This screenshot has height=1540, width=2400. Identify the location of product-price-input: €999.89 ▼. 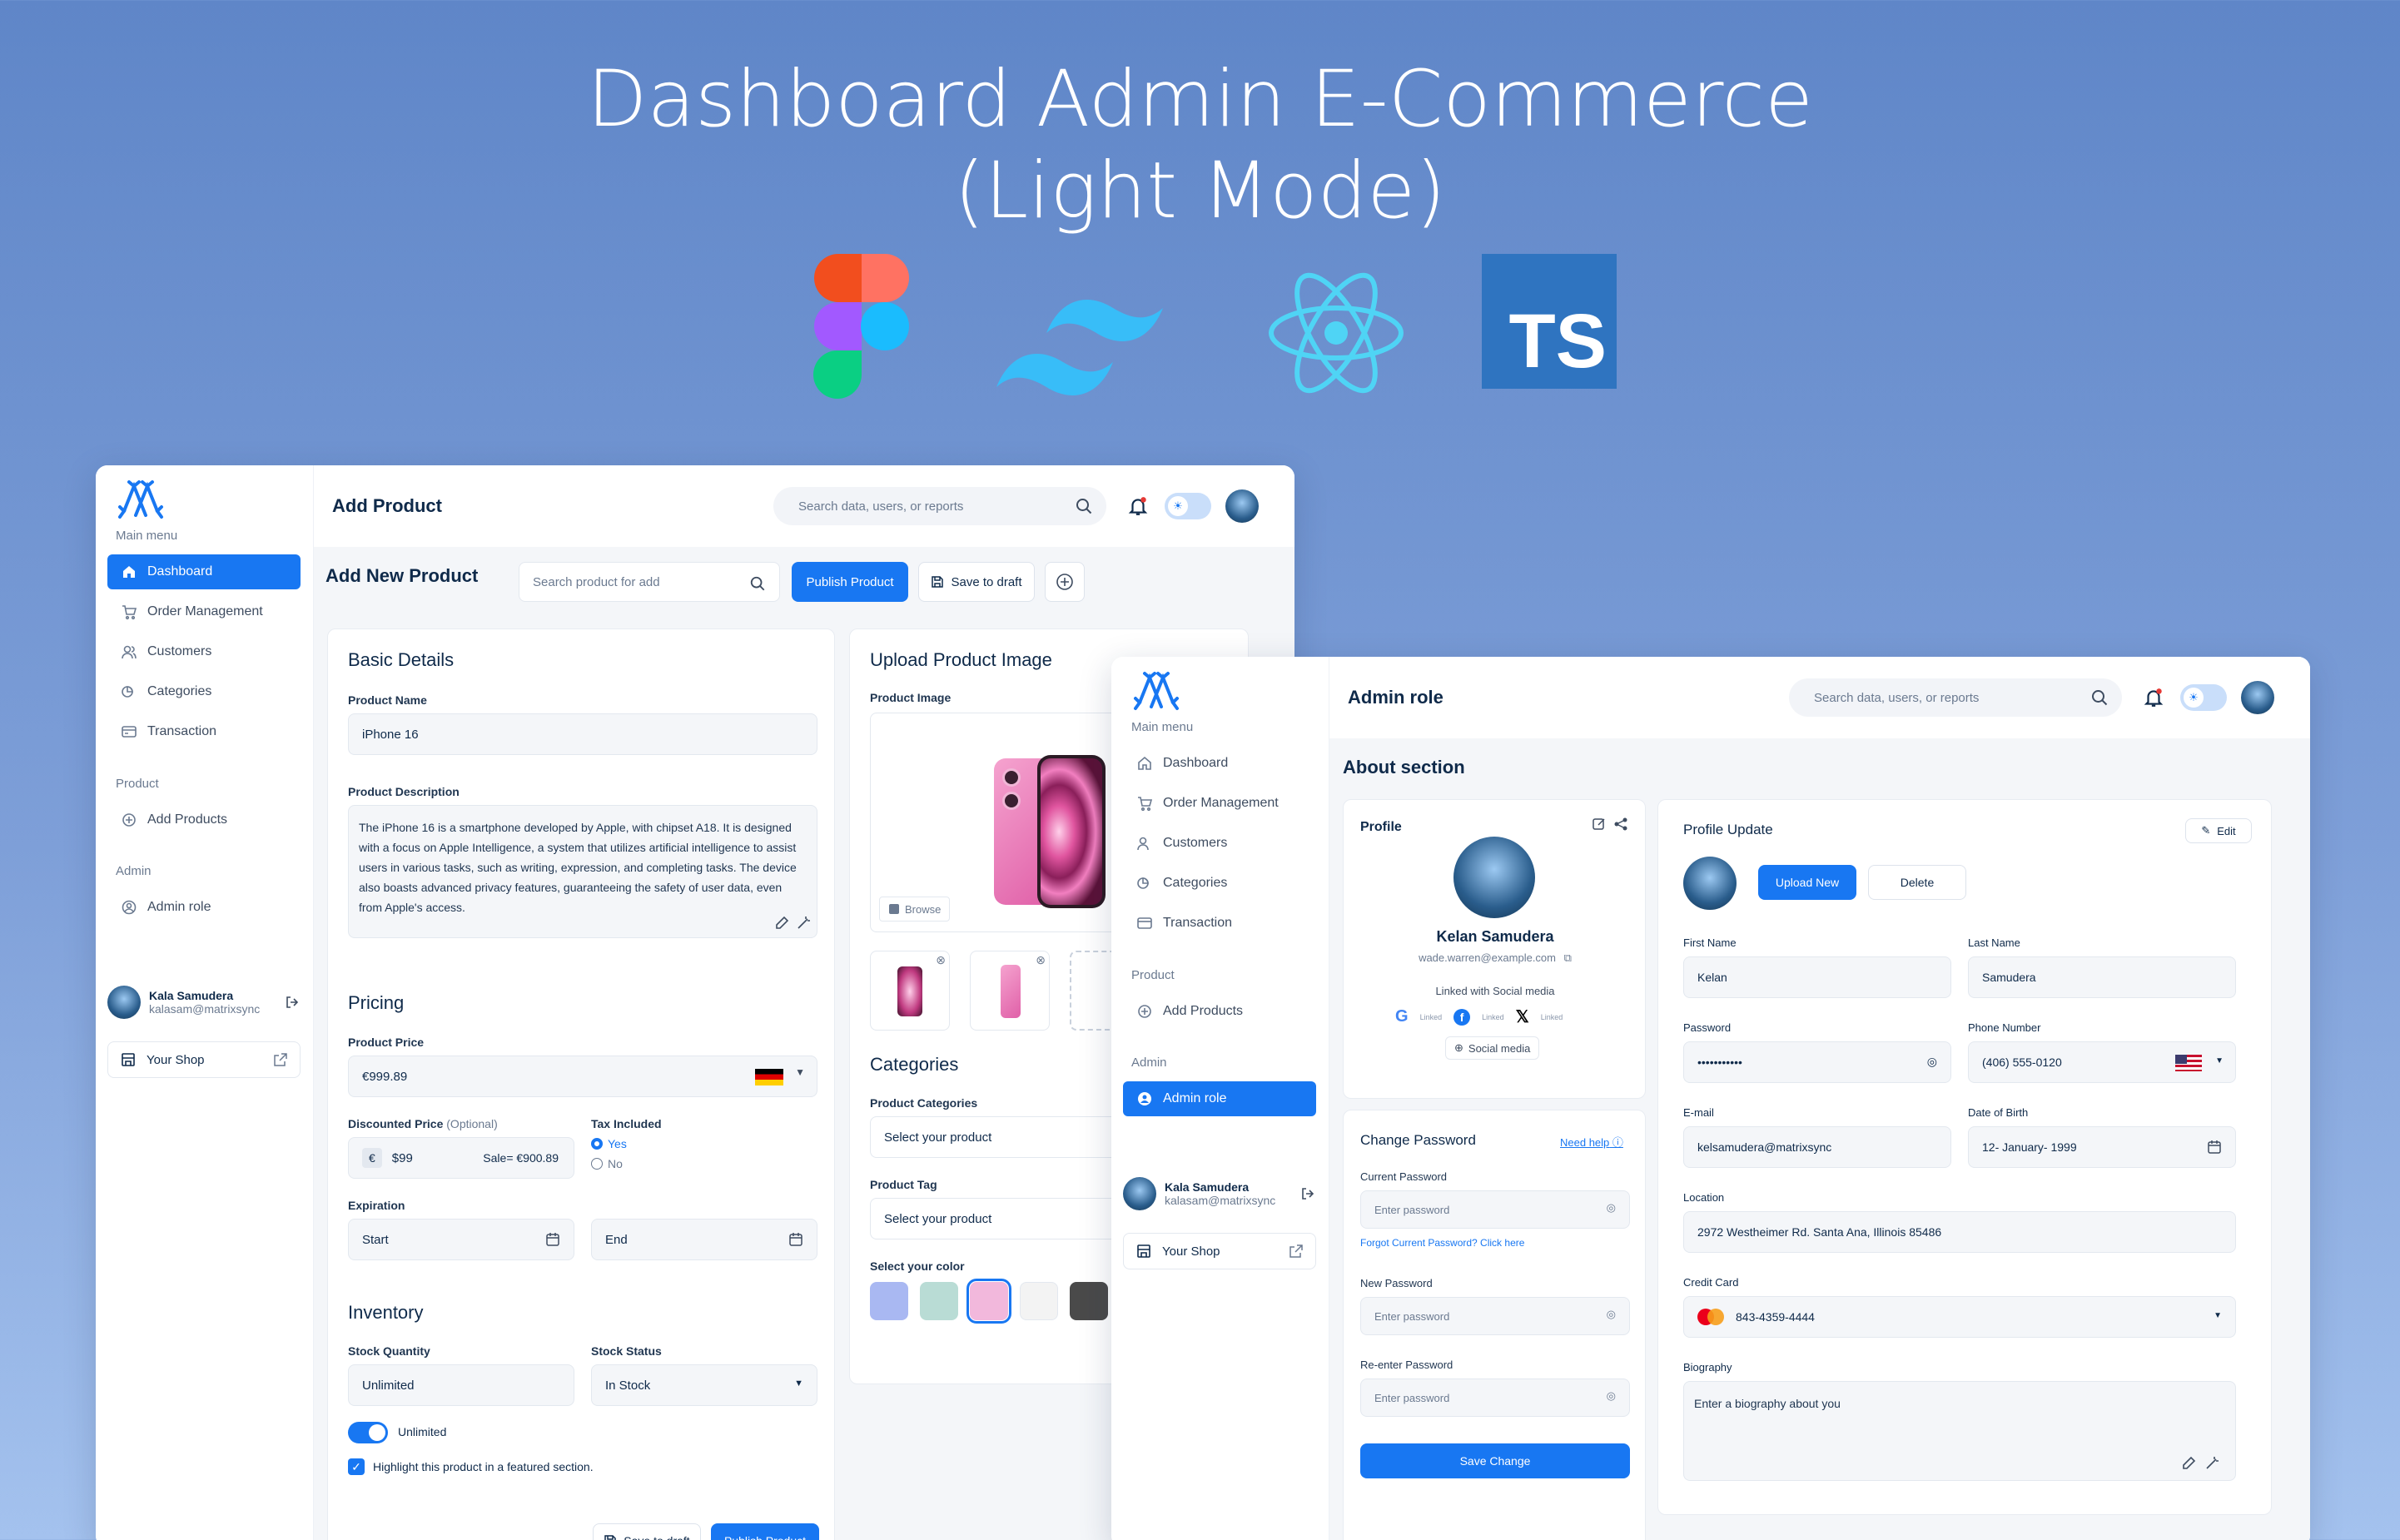
(582, 1076).